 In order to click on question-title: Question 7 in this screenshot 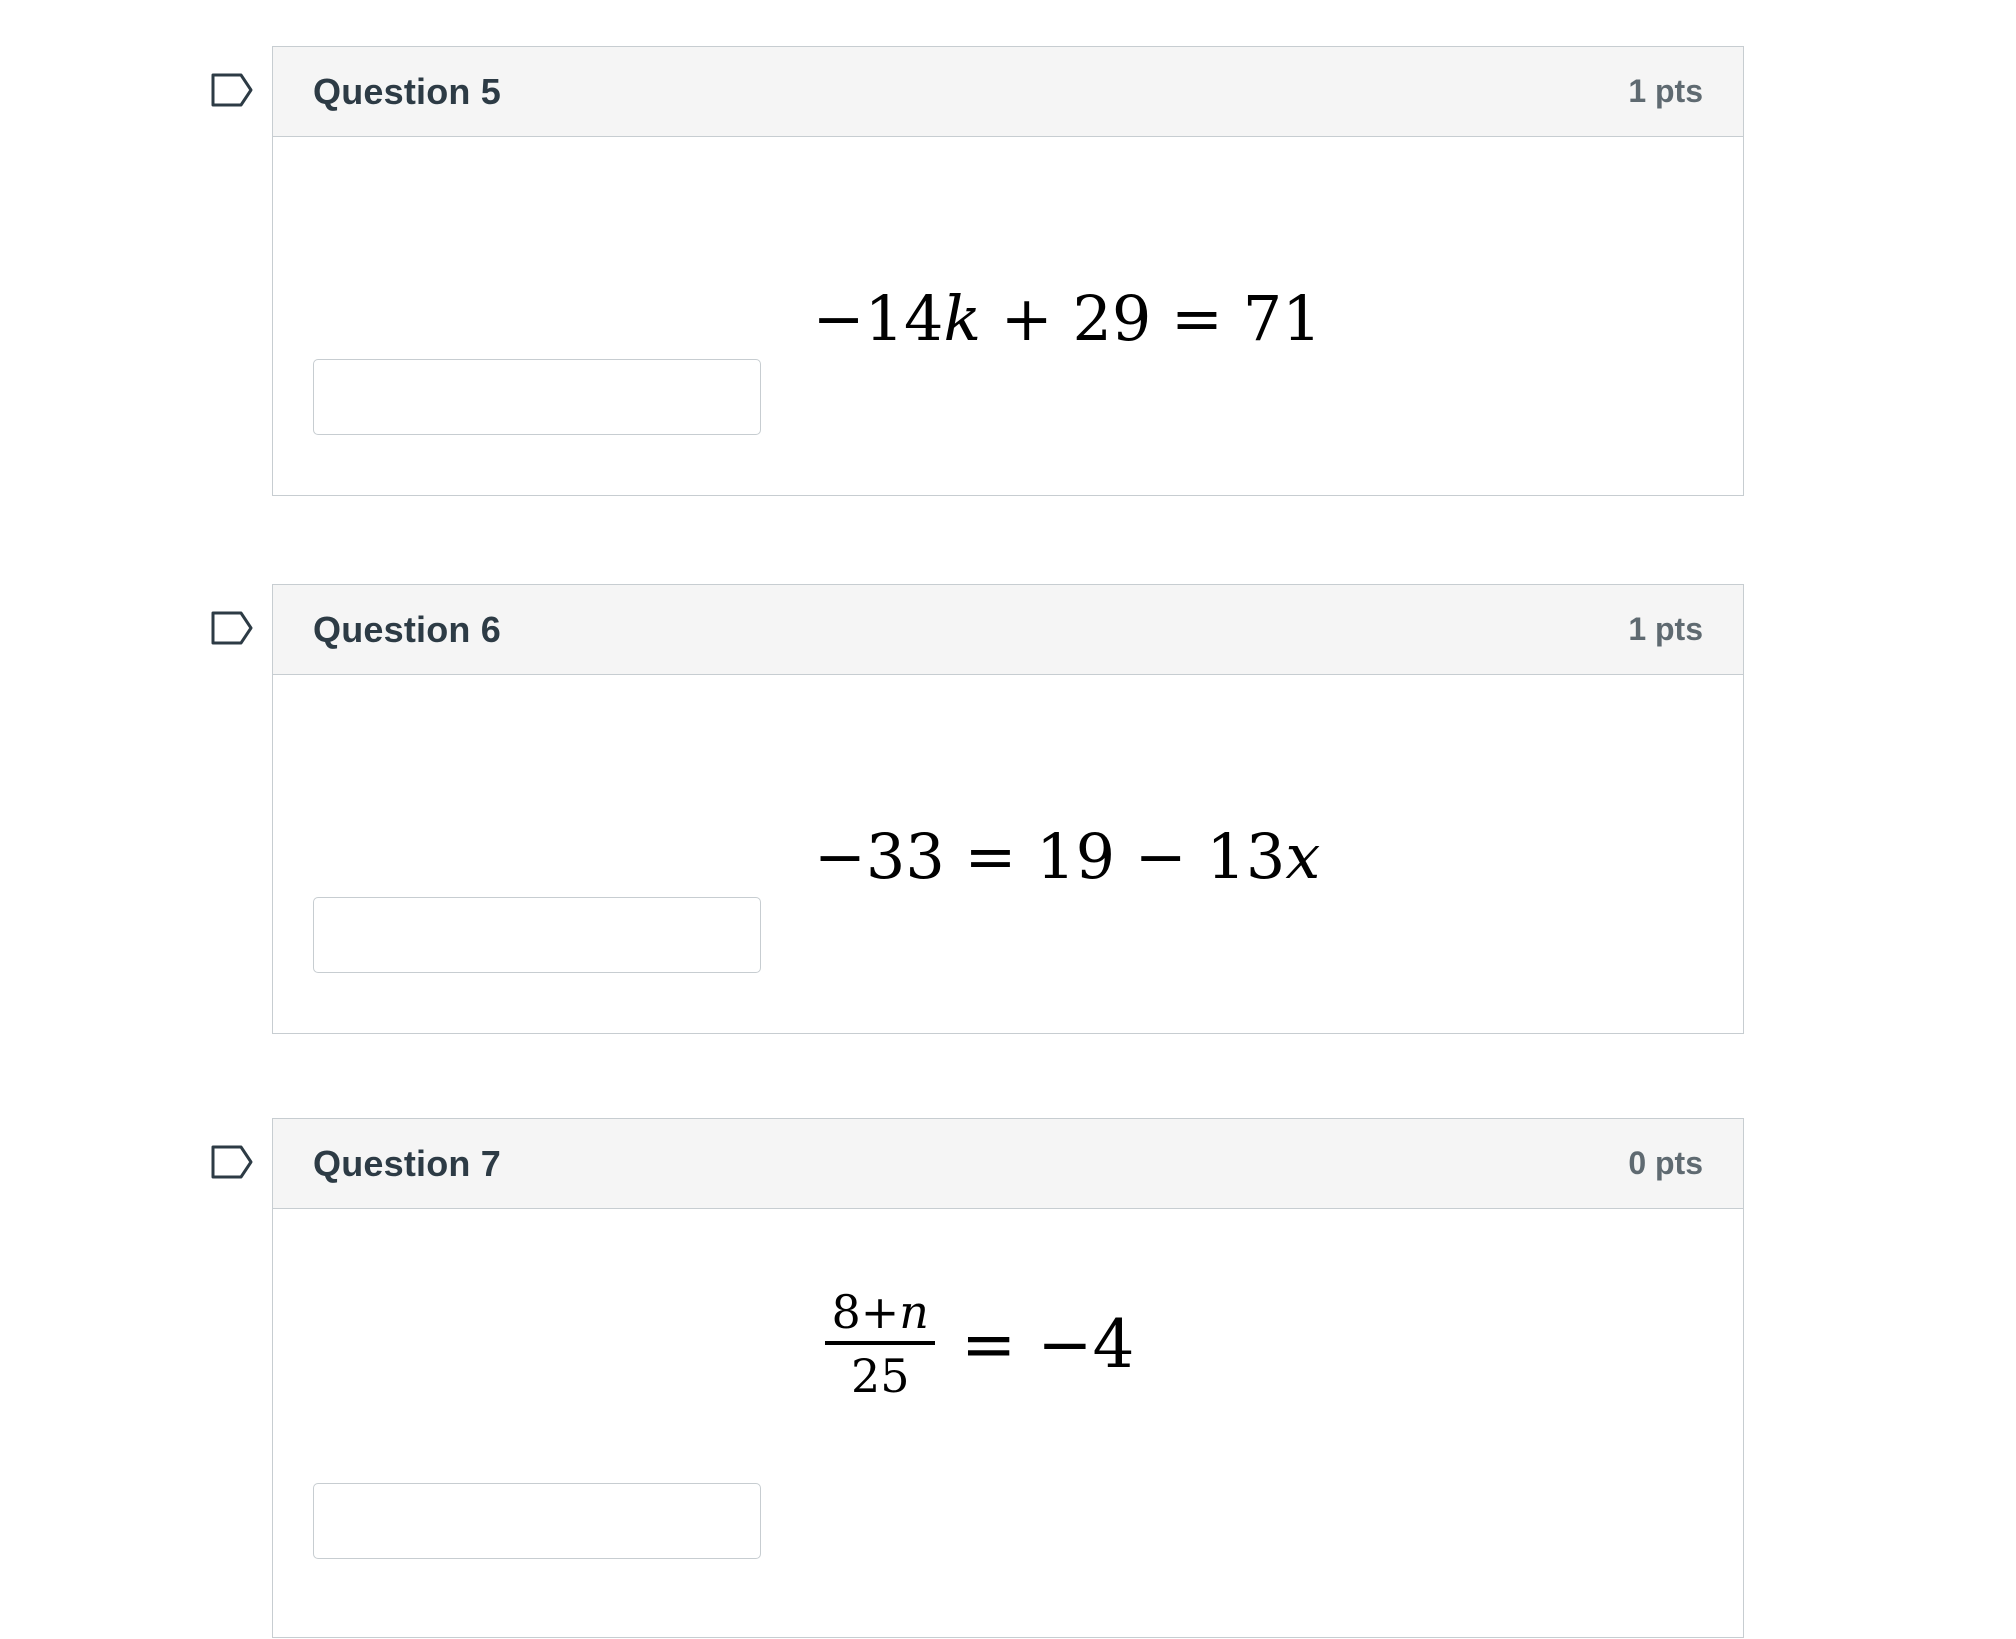, I will do `click(407, 1163)`.